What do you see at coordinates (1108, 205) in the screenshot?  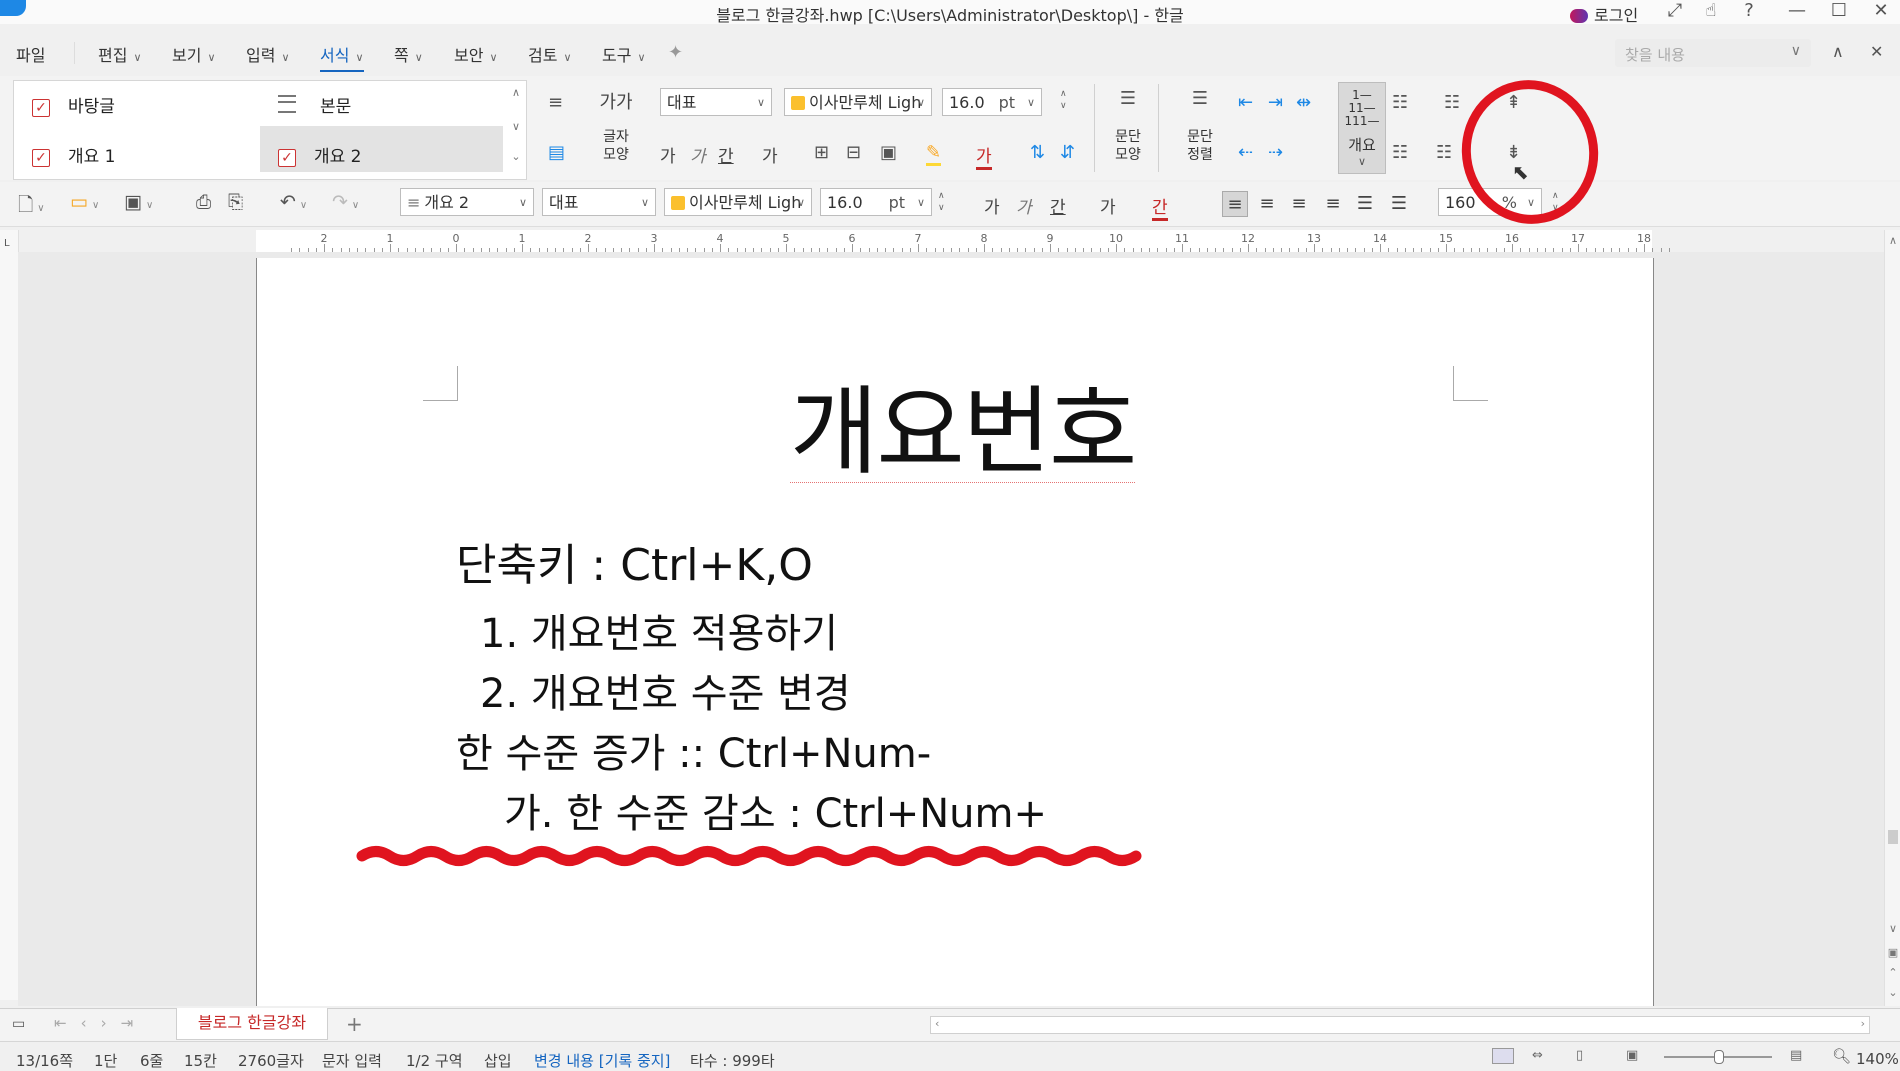 I see `strikethrough-button-2: 가` at bounding box center [1108, 205].